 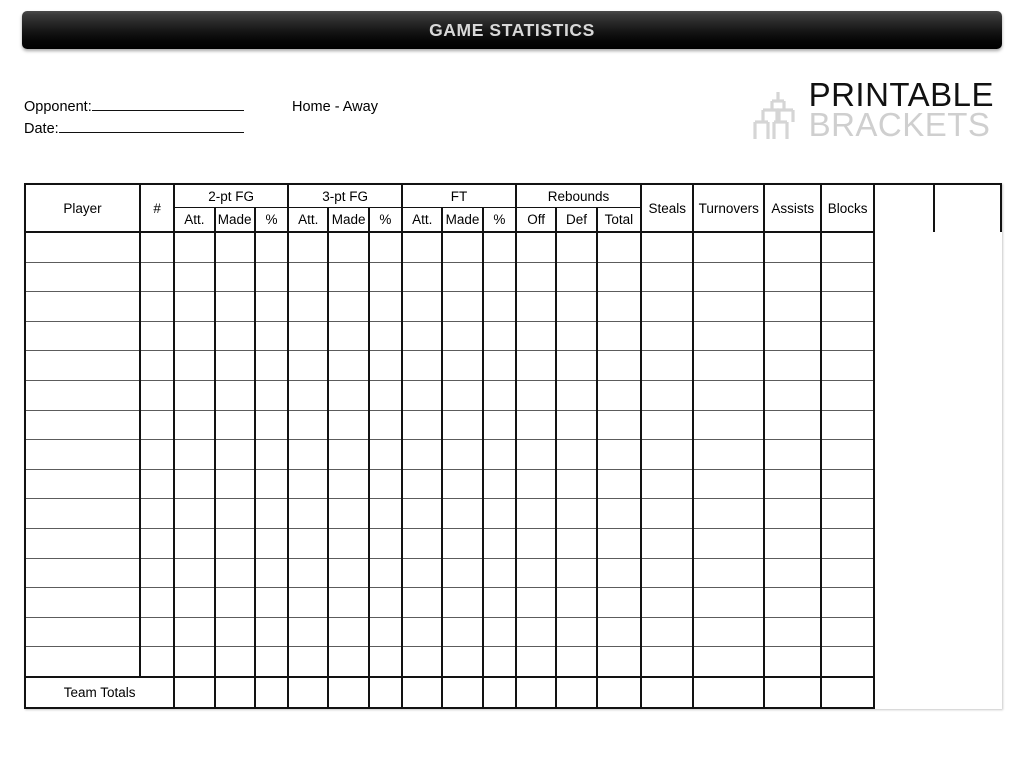 What do you see at coordinates (167, 104) in the screenshot?
I see `opponent-input-line` at bounding box center [167, 104].